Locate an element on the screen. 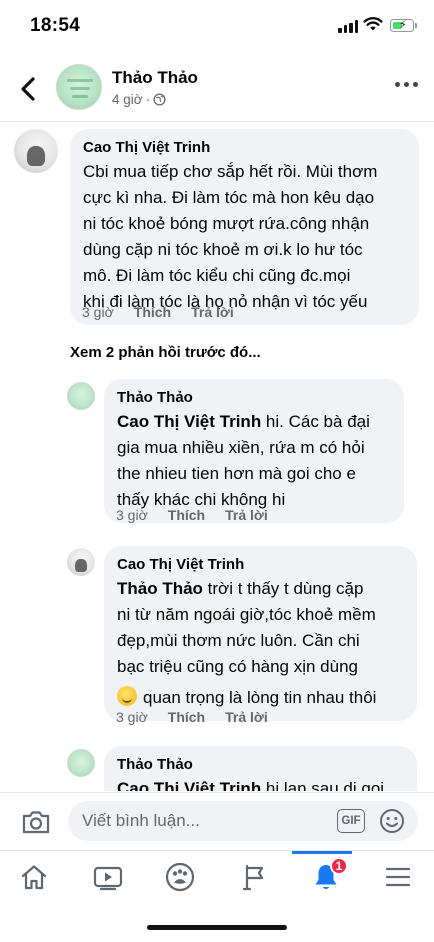 The width and height of the screenshot is (434, 942). wifi-icon is located at coordinates (373, 24).